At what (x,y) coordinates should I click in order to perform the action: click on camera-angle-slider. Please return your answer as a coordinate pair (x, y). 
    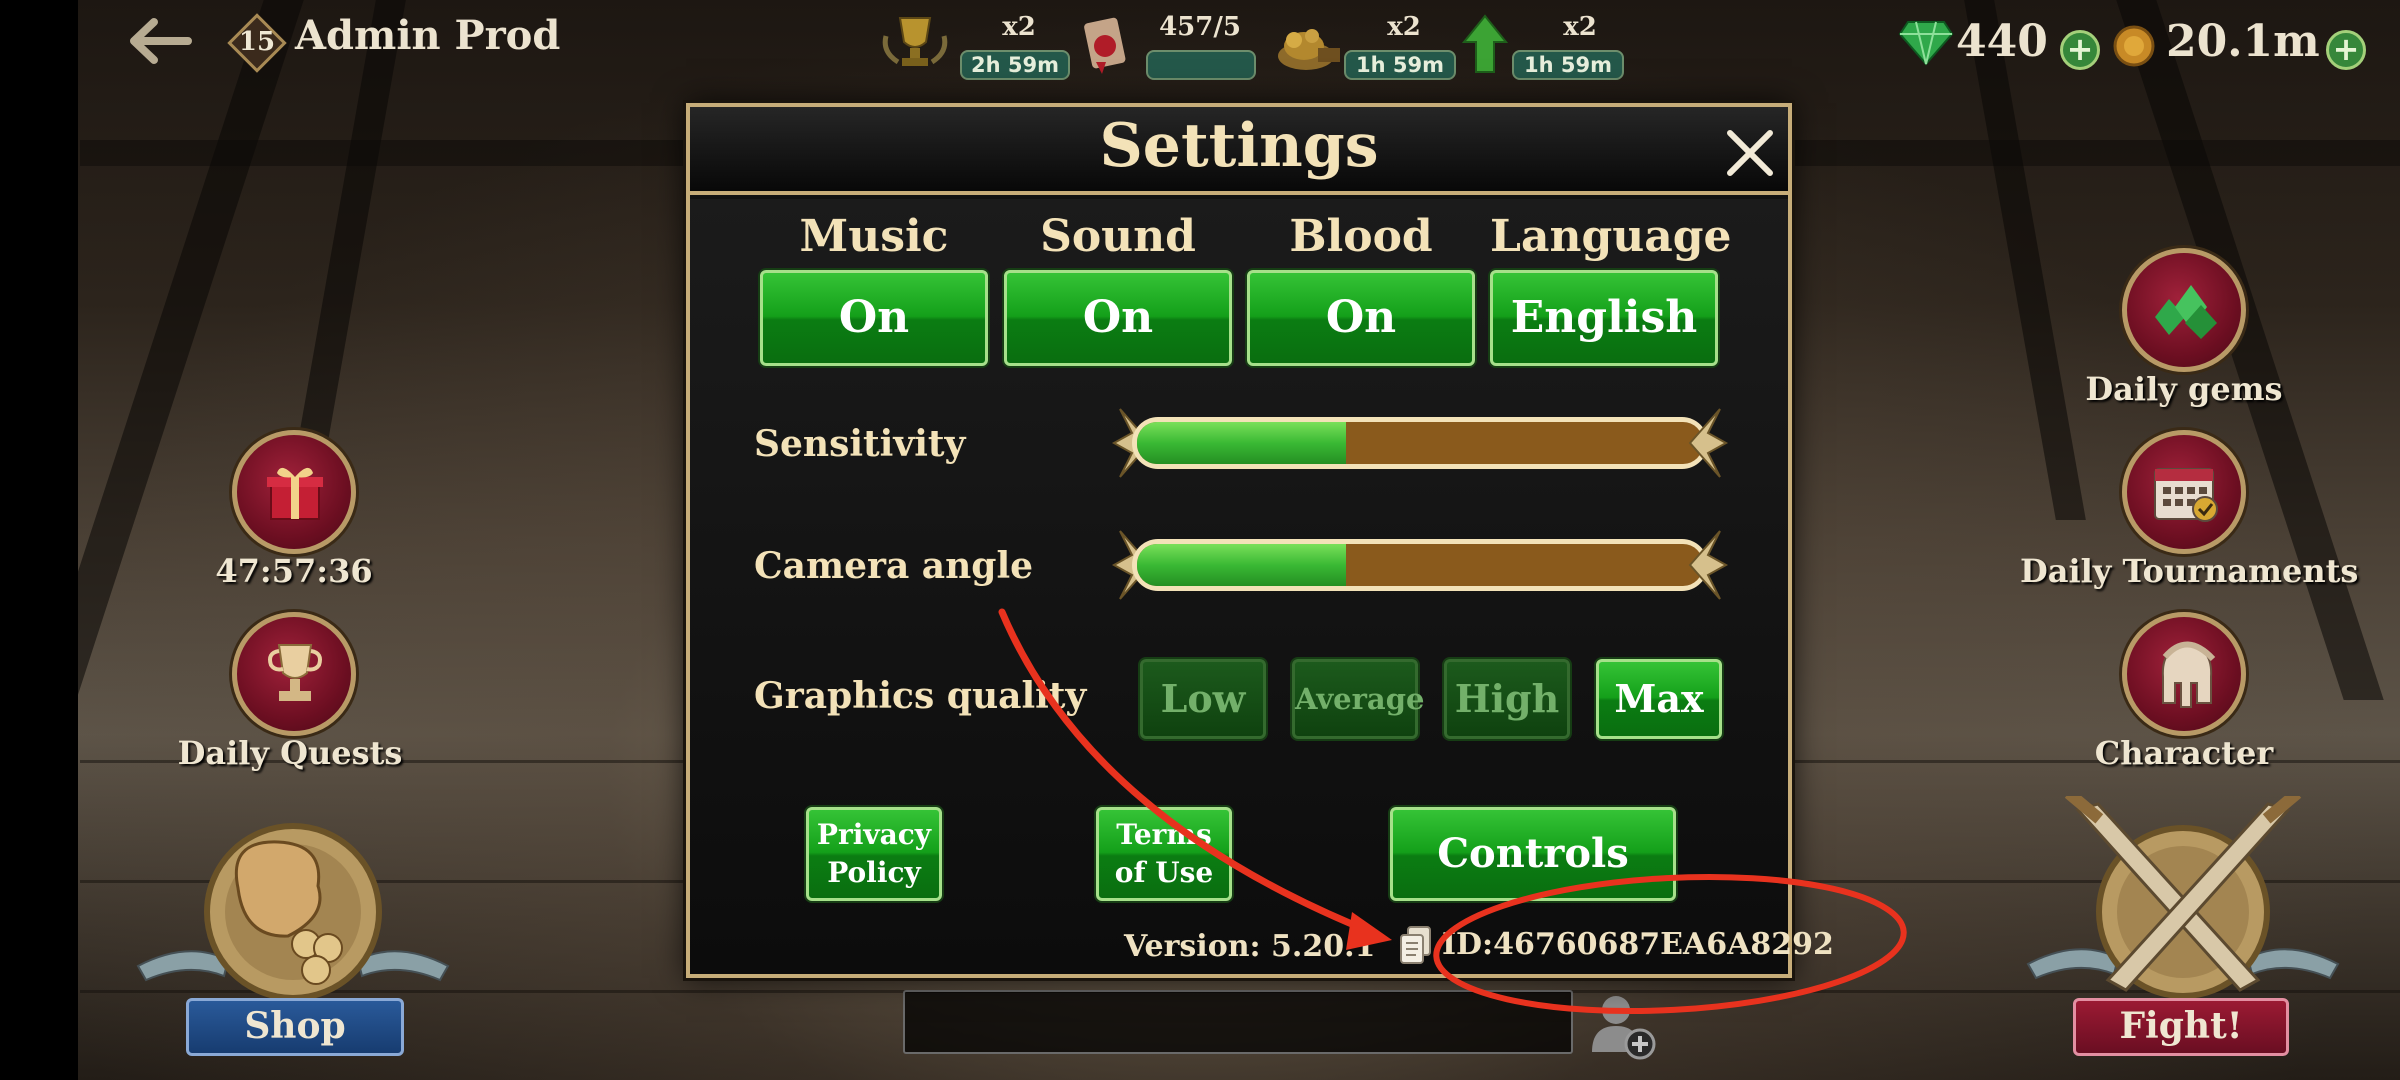
    Looking at the image, I should click on (1420, 565).